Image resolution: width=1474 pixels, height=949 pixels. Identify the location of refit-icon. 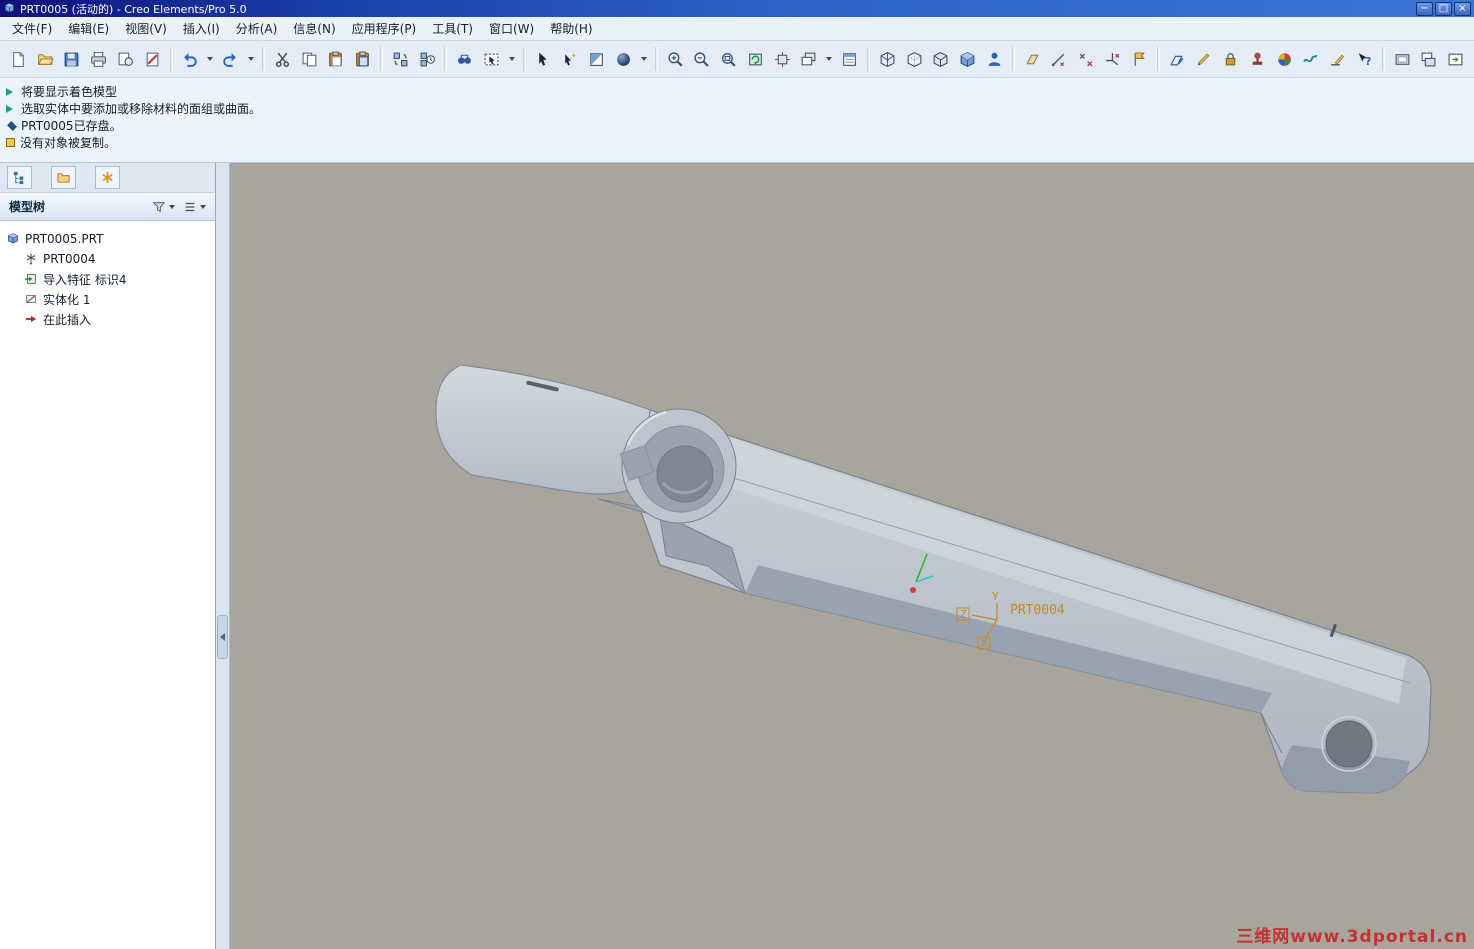
(728, 59).